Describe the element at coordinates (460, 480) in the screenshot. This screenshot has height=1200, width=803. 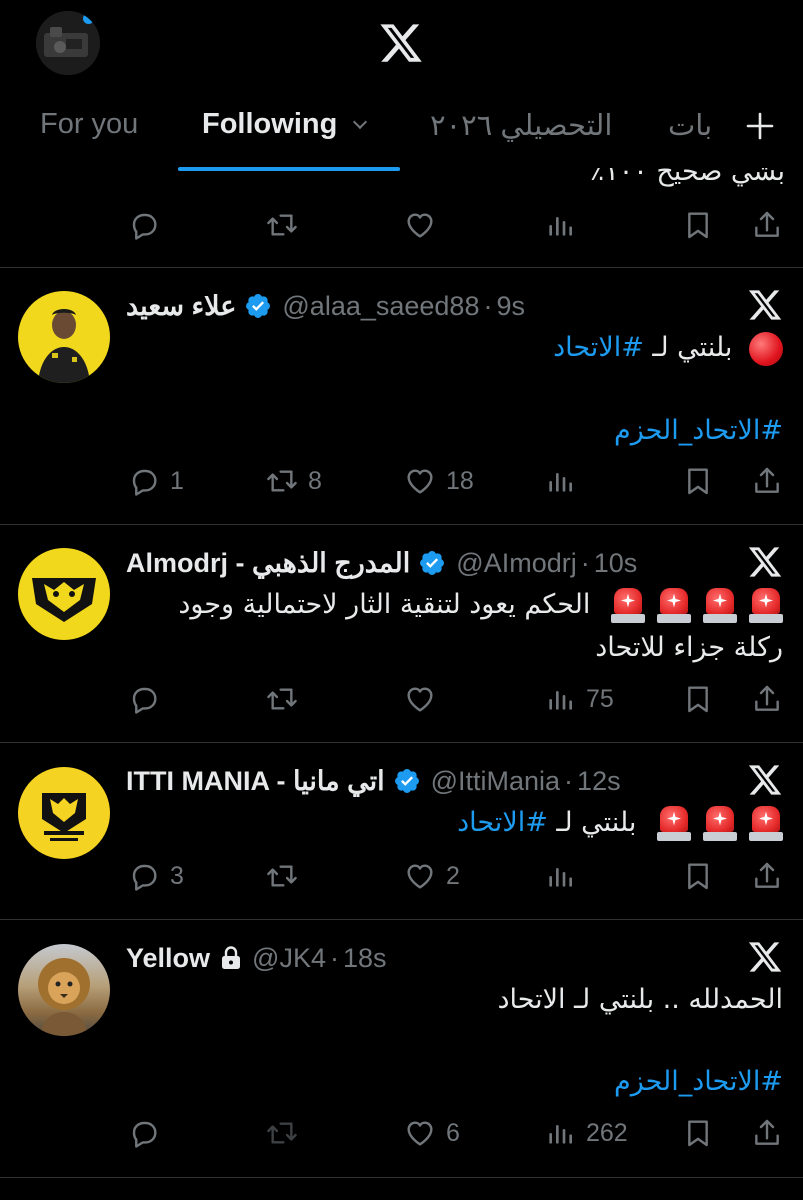
I see `like-count: 18` at that location.